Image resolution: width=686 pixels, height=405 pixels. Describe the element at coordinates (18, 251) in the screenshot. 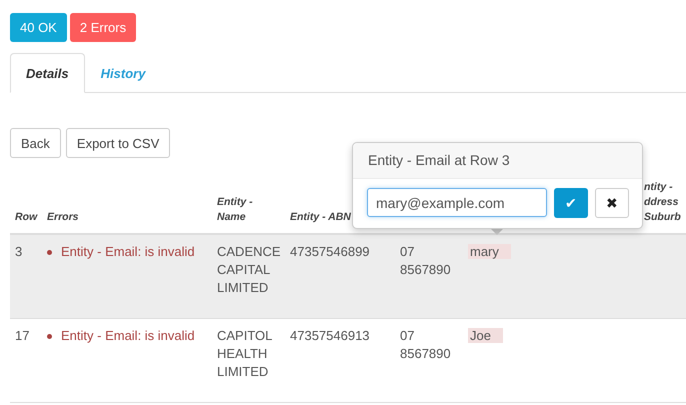

I see `table-cell: 3` at that location.